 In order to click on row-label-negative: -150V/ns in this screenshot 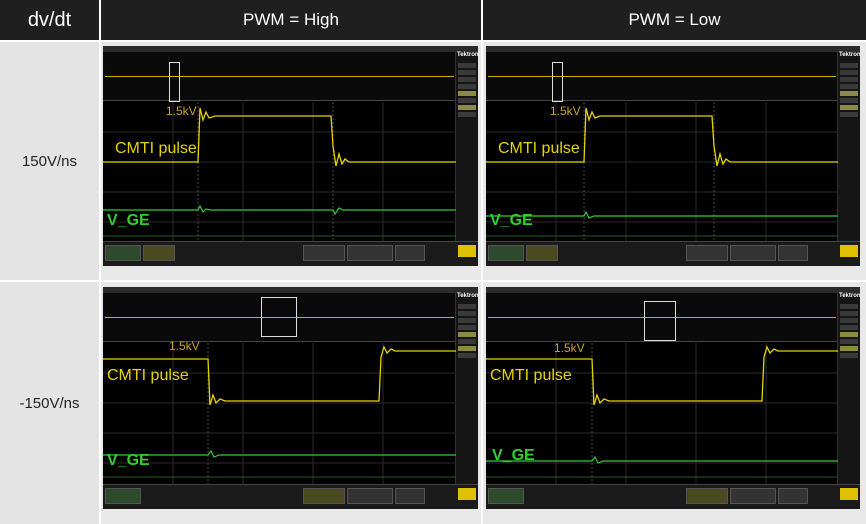, I will do `click(49, 403)`.